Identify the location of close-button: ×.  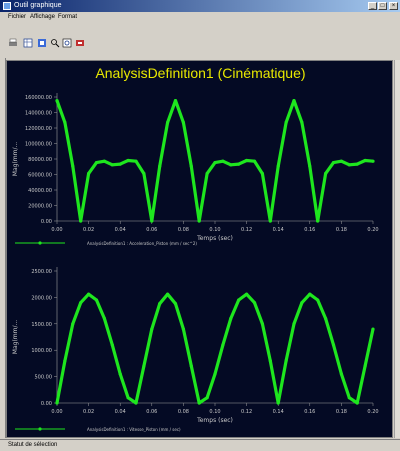
(393, 6).